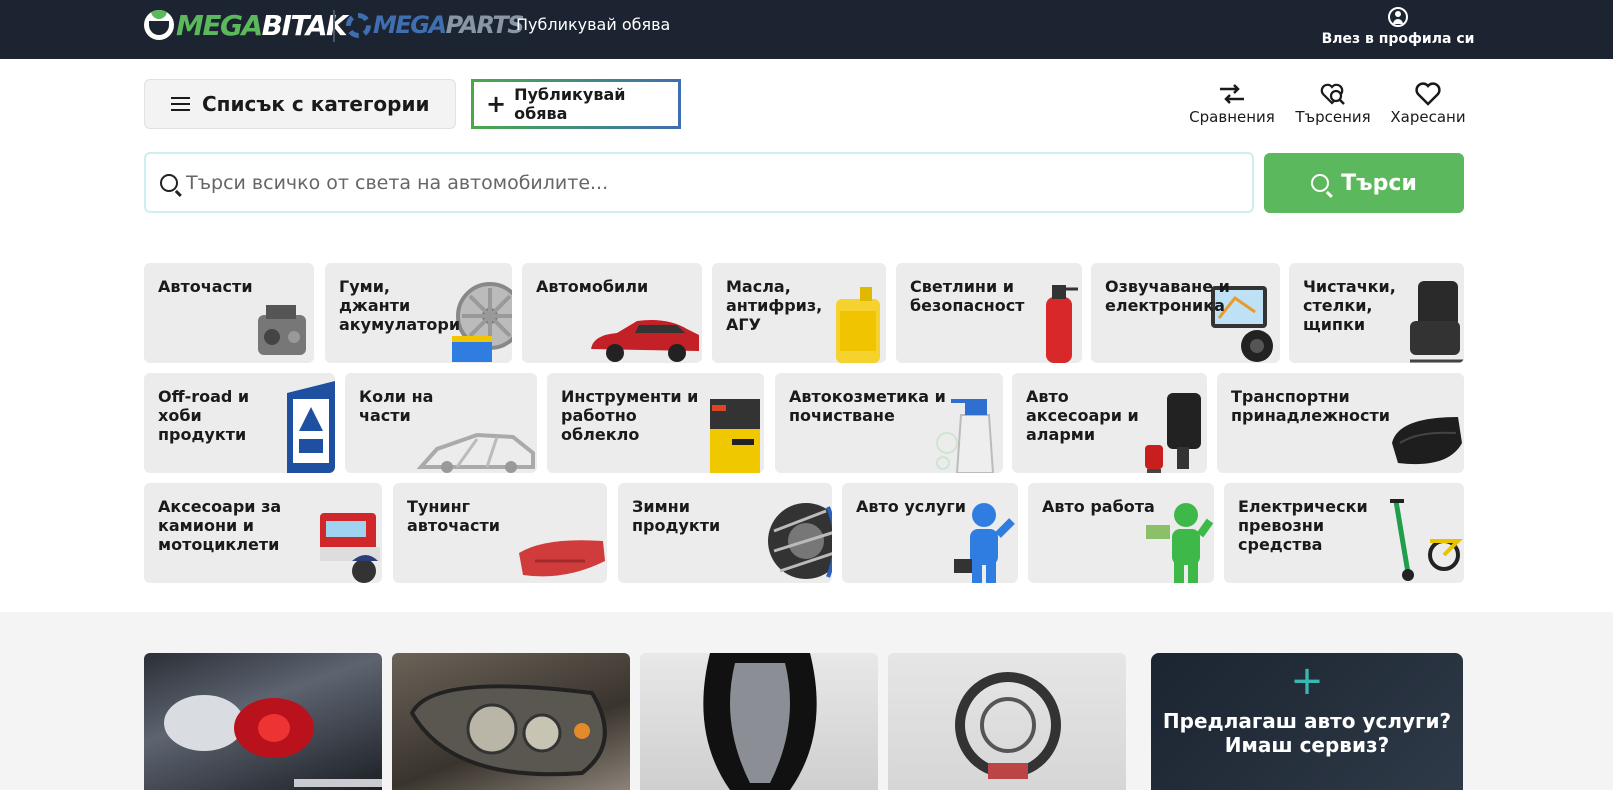 The height and width of the screenshot is (790, 1613). Describe the element at coordinates (645, 341) in the screenshot. I see `car-icon` at that location.